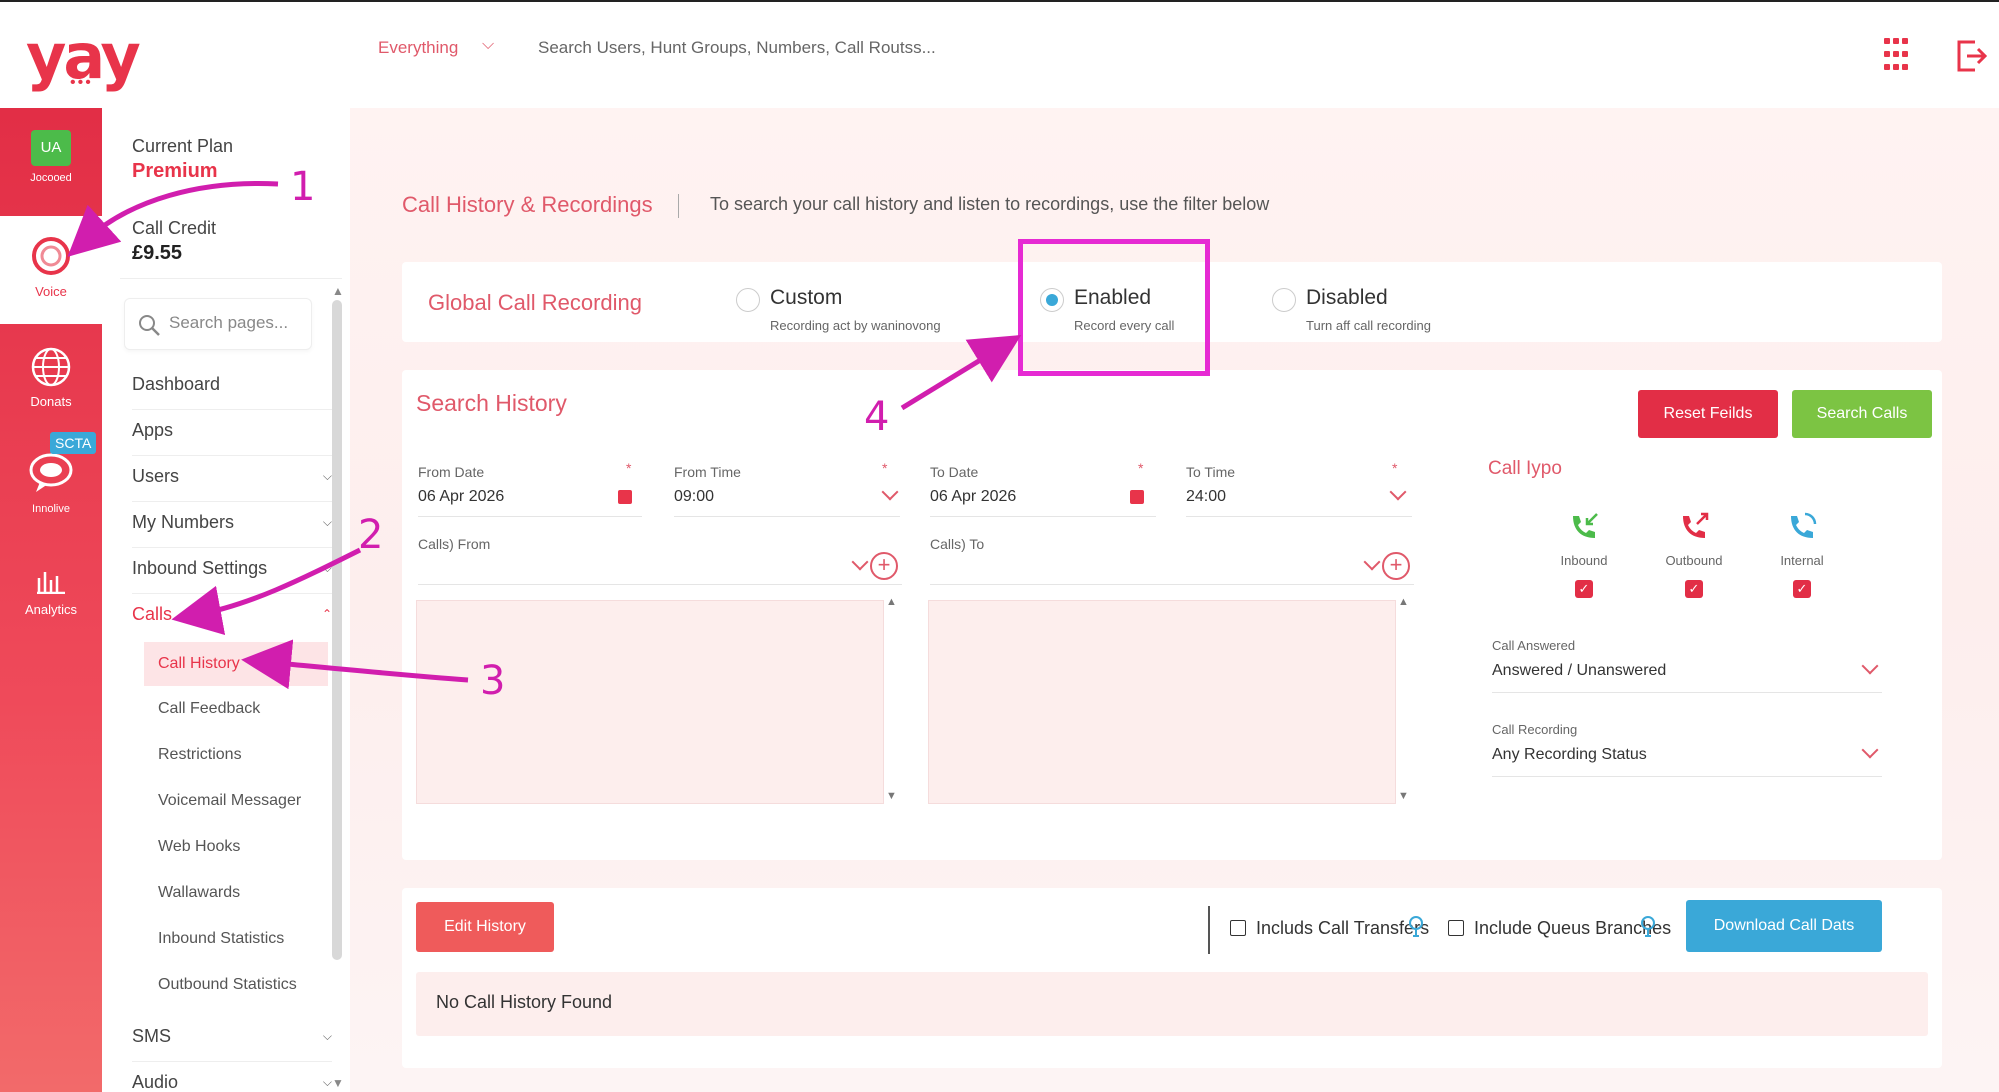 This screenshot has height=1092, width=1999. What do you see at coordinates (1396, 566) in the screenshot?
I see `add-callee-icon: +` at bounding box center [1396, 566].